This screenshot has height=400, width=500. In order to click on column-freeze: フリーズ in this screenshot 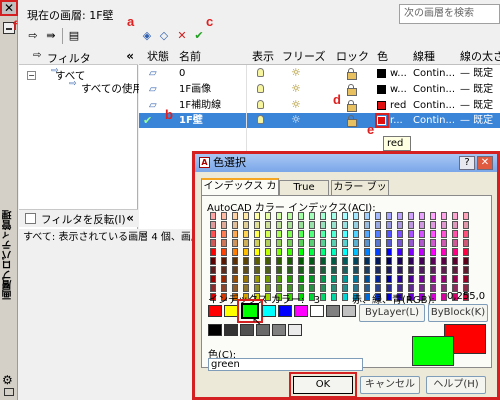, I will do `click(303, 57)`.